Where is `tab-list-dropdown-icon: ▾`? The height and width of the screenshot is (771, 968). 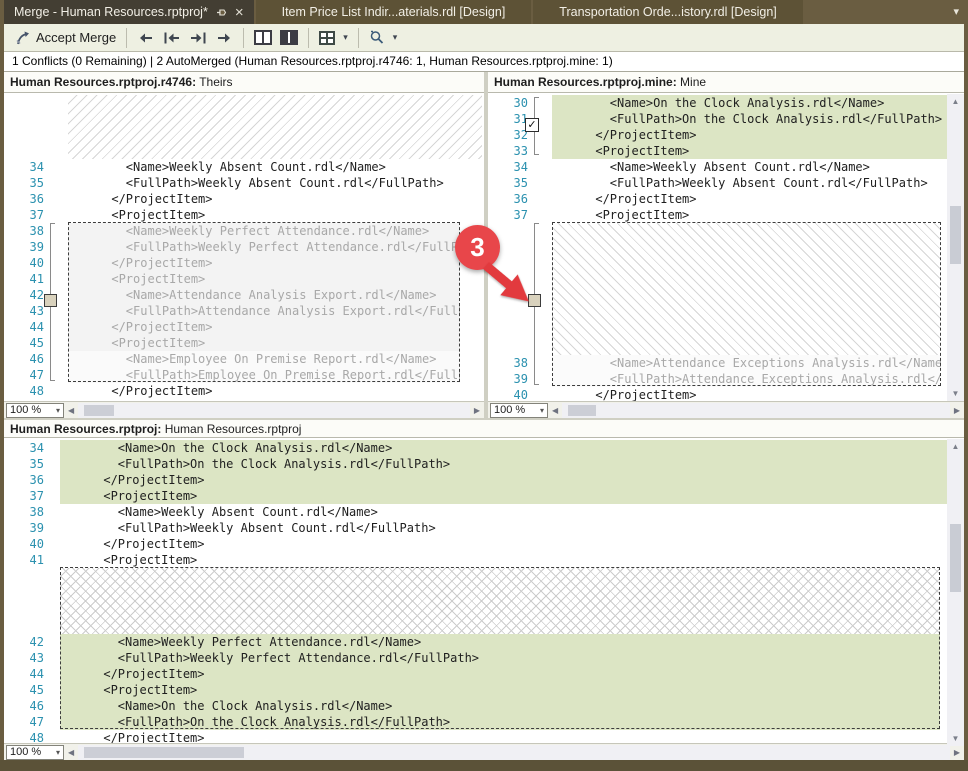
tab-list-dropdown-icon: ▾ is located at coordinates (956, 11).